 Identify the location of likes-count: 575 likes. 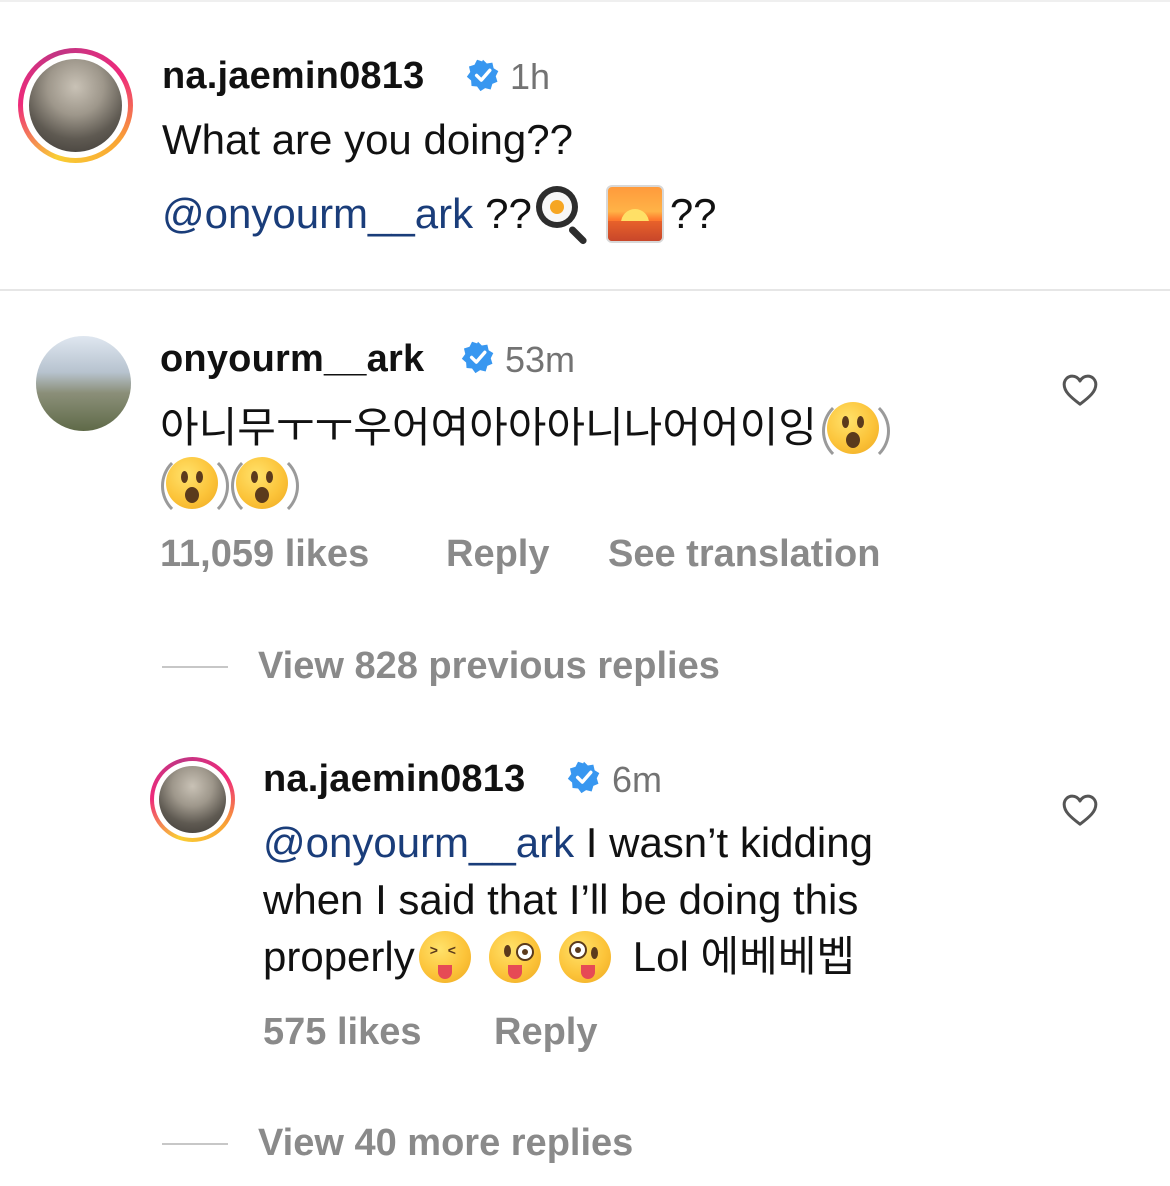
(342, 1032).